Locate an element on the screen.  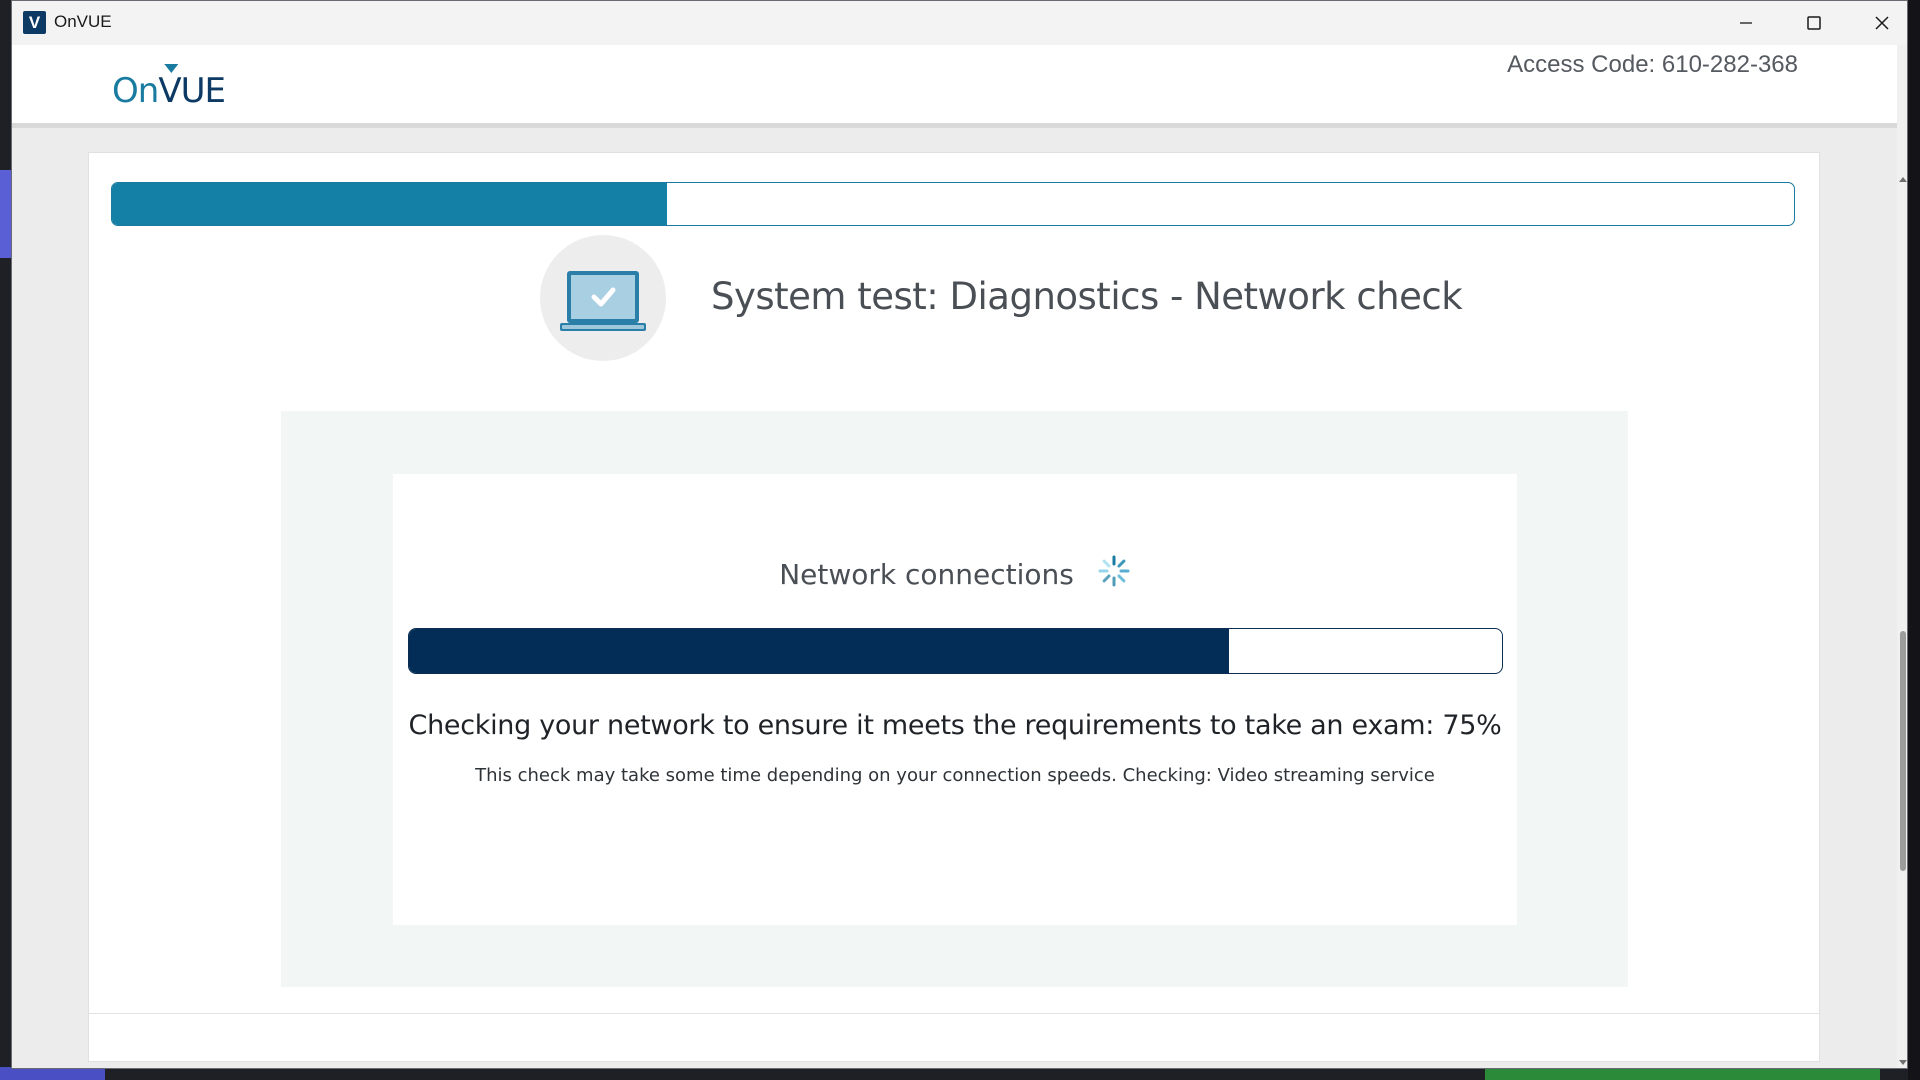
title-bar: V OnVUE is located at coordinates (959, 23).